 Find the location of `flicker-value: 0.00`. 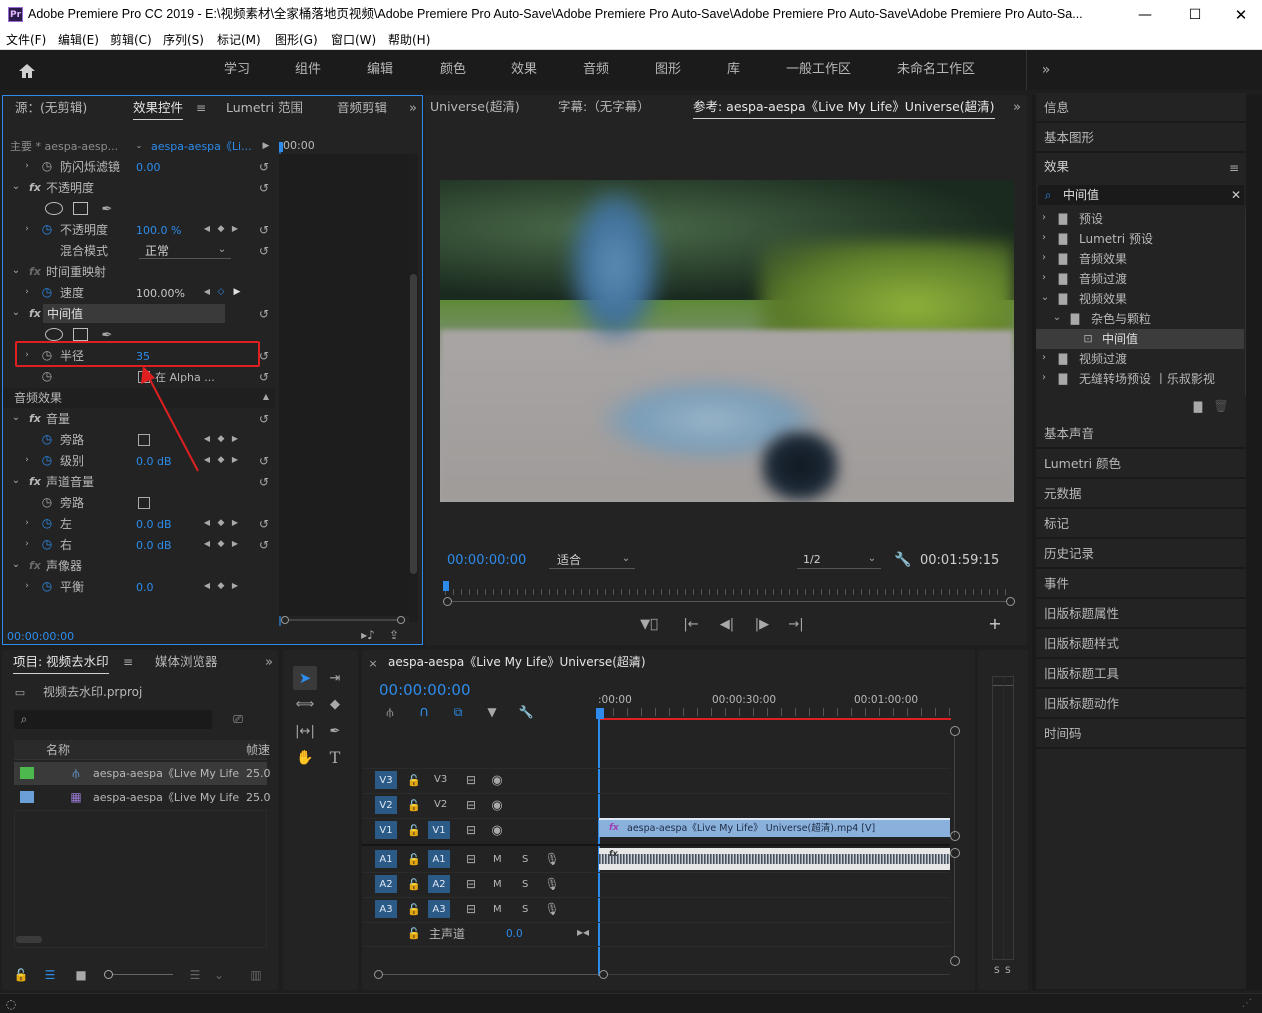

flicker-value: 0.00 is located at coordinates (148, 167).